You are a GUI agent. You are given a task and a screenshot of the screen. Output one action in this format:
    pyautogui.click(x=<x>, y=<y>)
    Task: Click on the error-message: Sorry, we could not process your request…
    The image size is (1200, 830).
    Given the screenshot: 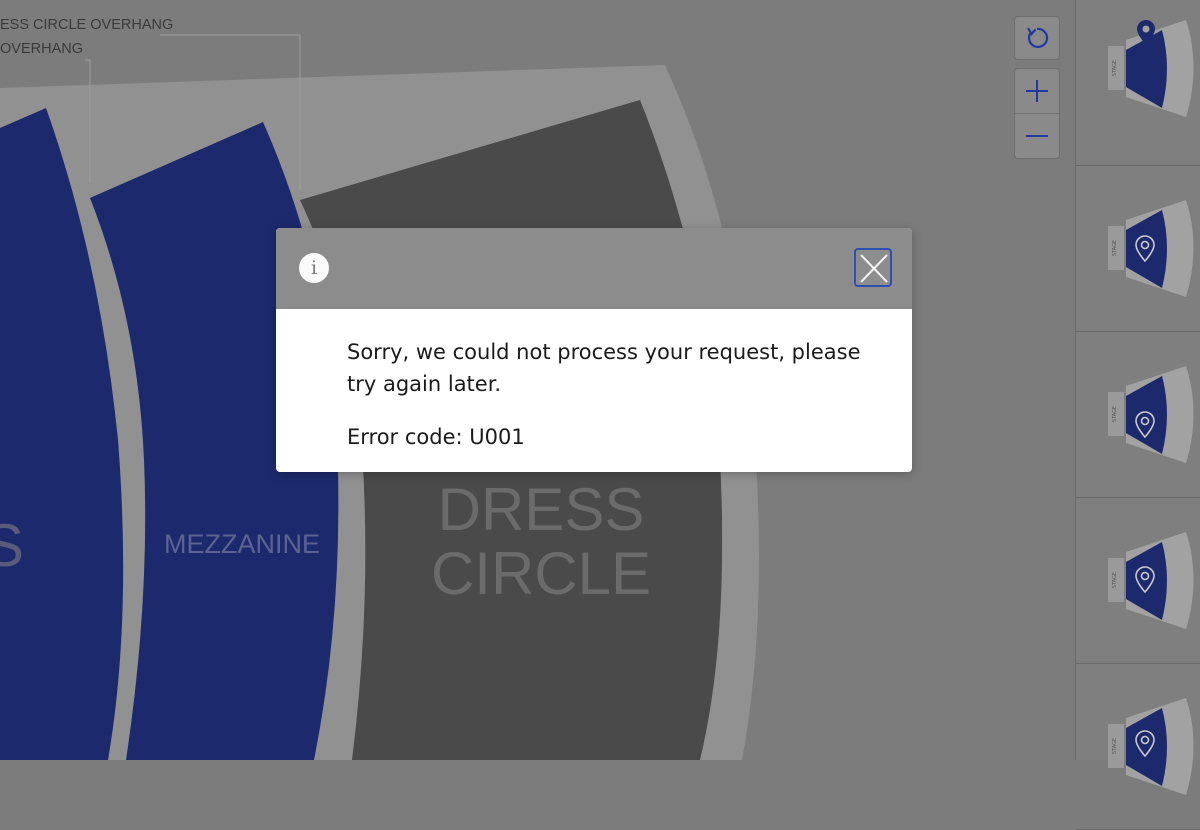 What is the action you would take?
    pyautogui.click(x=604, y=368)
    